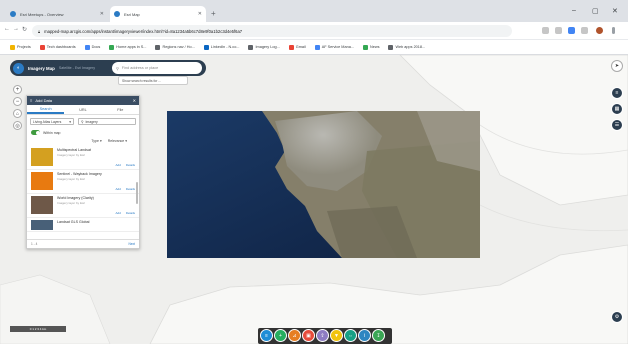 This screenshot has height=344, width=628. I want to click on tab-file: File, so click(120, 109).